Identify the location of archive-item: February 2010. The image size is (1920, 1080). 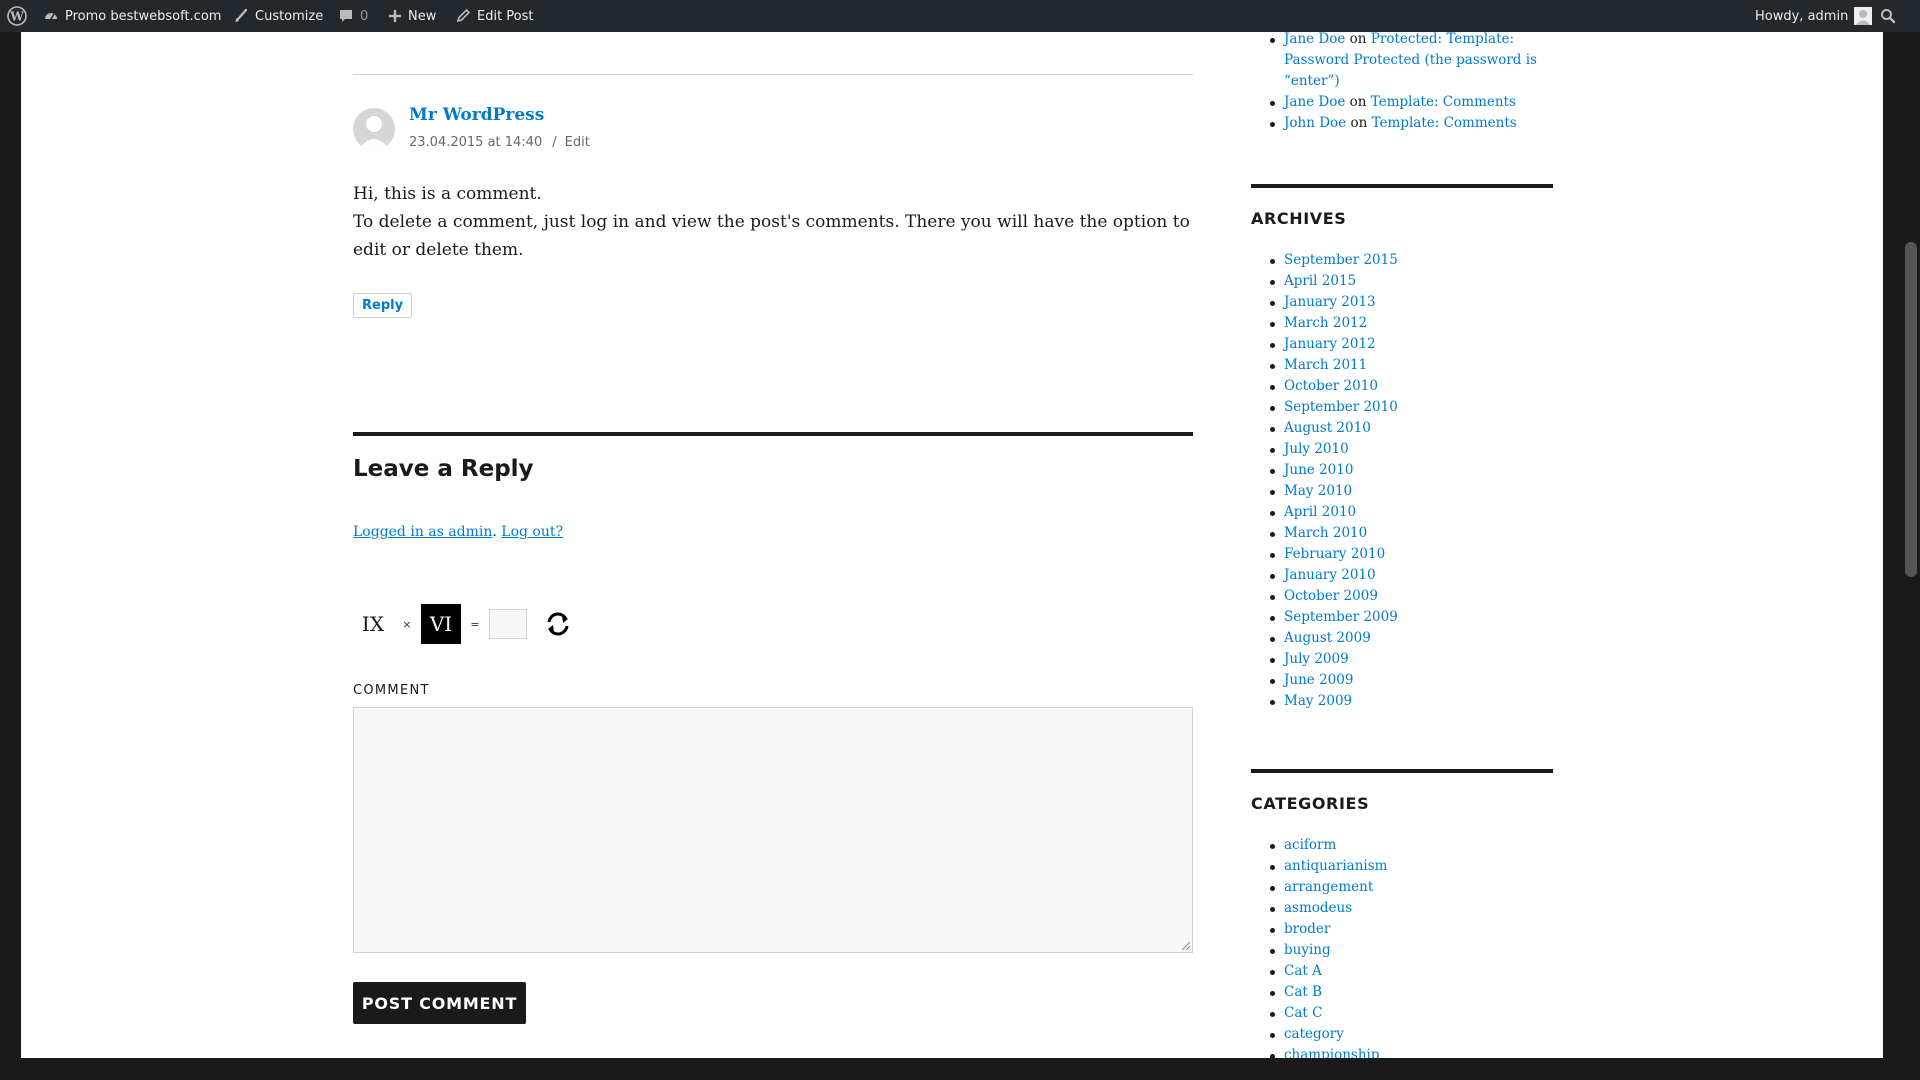
(1333, 554).